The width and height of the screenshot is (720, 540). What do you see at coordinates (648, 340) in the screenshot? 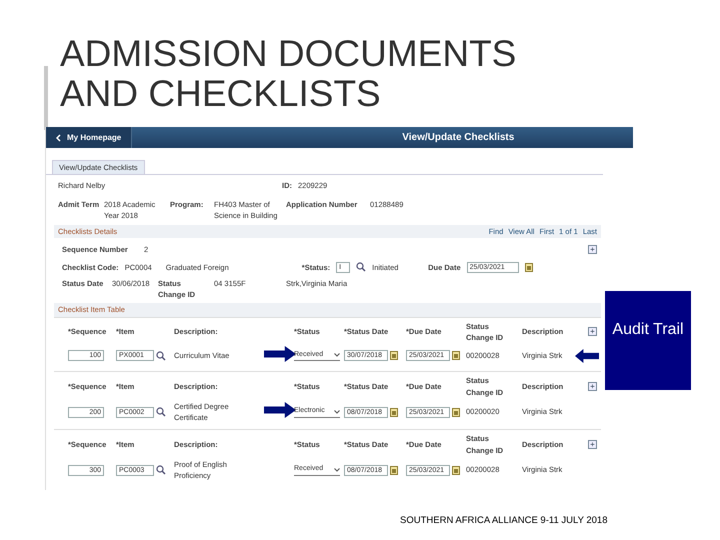
I see `callout-box: Audit Trail` at bounding box center [648, 340].